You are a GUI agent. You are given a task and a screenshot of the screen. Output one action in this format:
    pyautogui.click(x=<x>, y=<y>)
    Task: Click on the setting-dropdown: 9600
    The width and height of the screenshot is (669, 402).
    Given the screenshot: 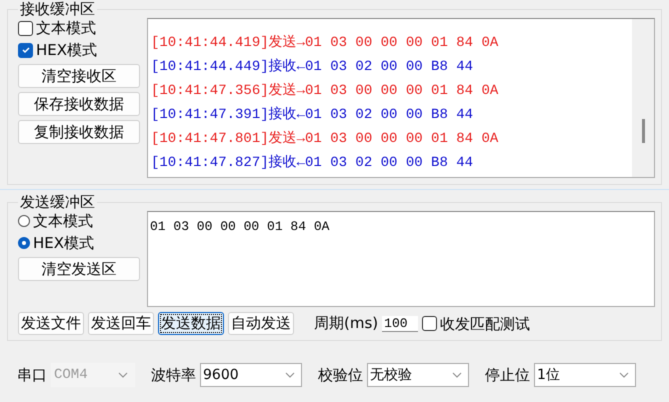 What is the action you would take?
    pyautogui.click(x=251, y=375)
    